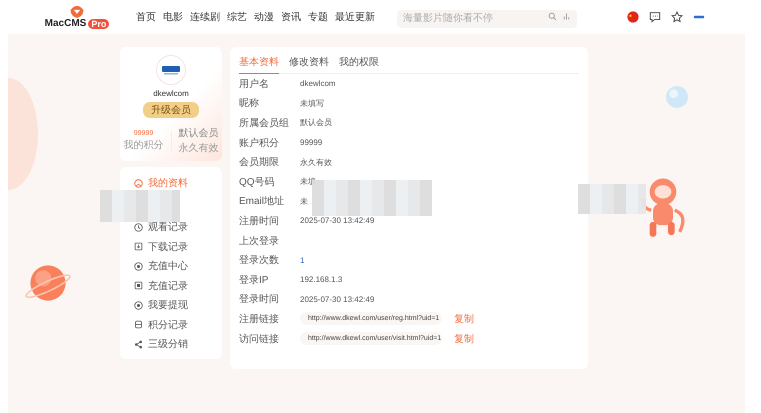 This screenshot has height=413, width=761. What do you see at coordinates (138, 246) in the screenshot?
I see `download-icon` at bounding box center [138, 246].